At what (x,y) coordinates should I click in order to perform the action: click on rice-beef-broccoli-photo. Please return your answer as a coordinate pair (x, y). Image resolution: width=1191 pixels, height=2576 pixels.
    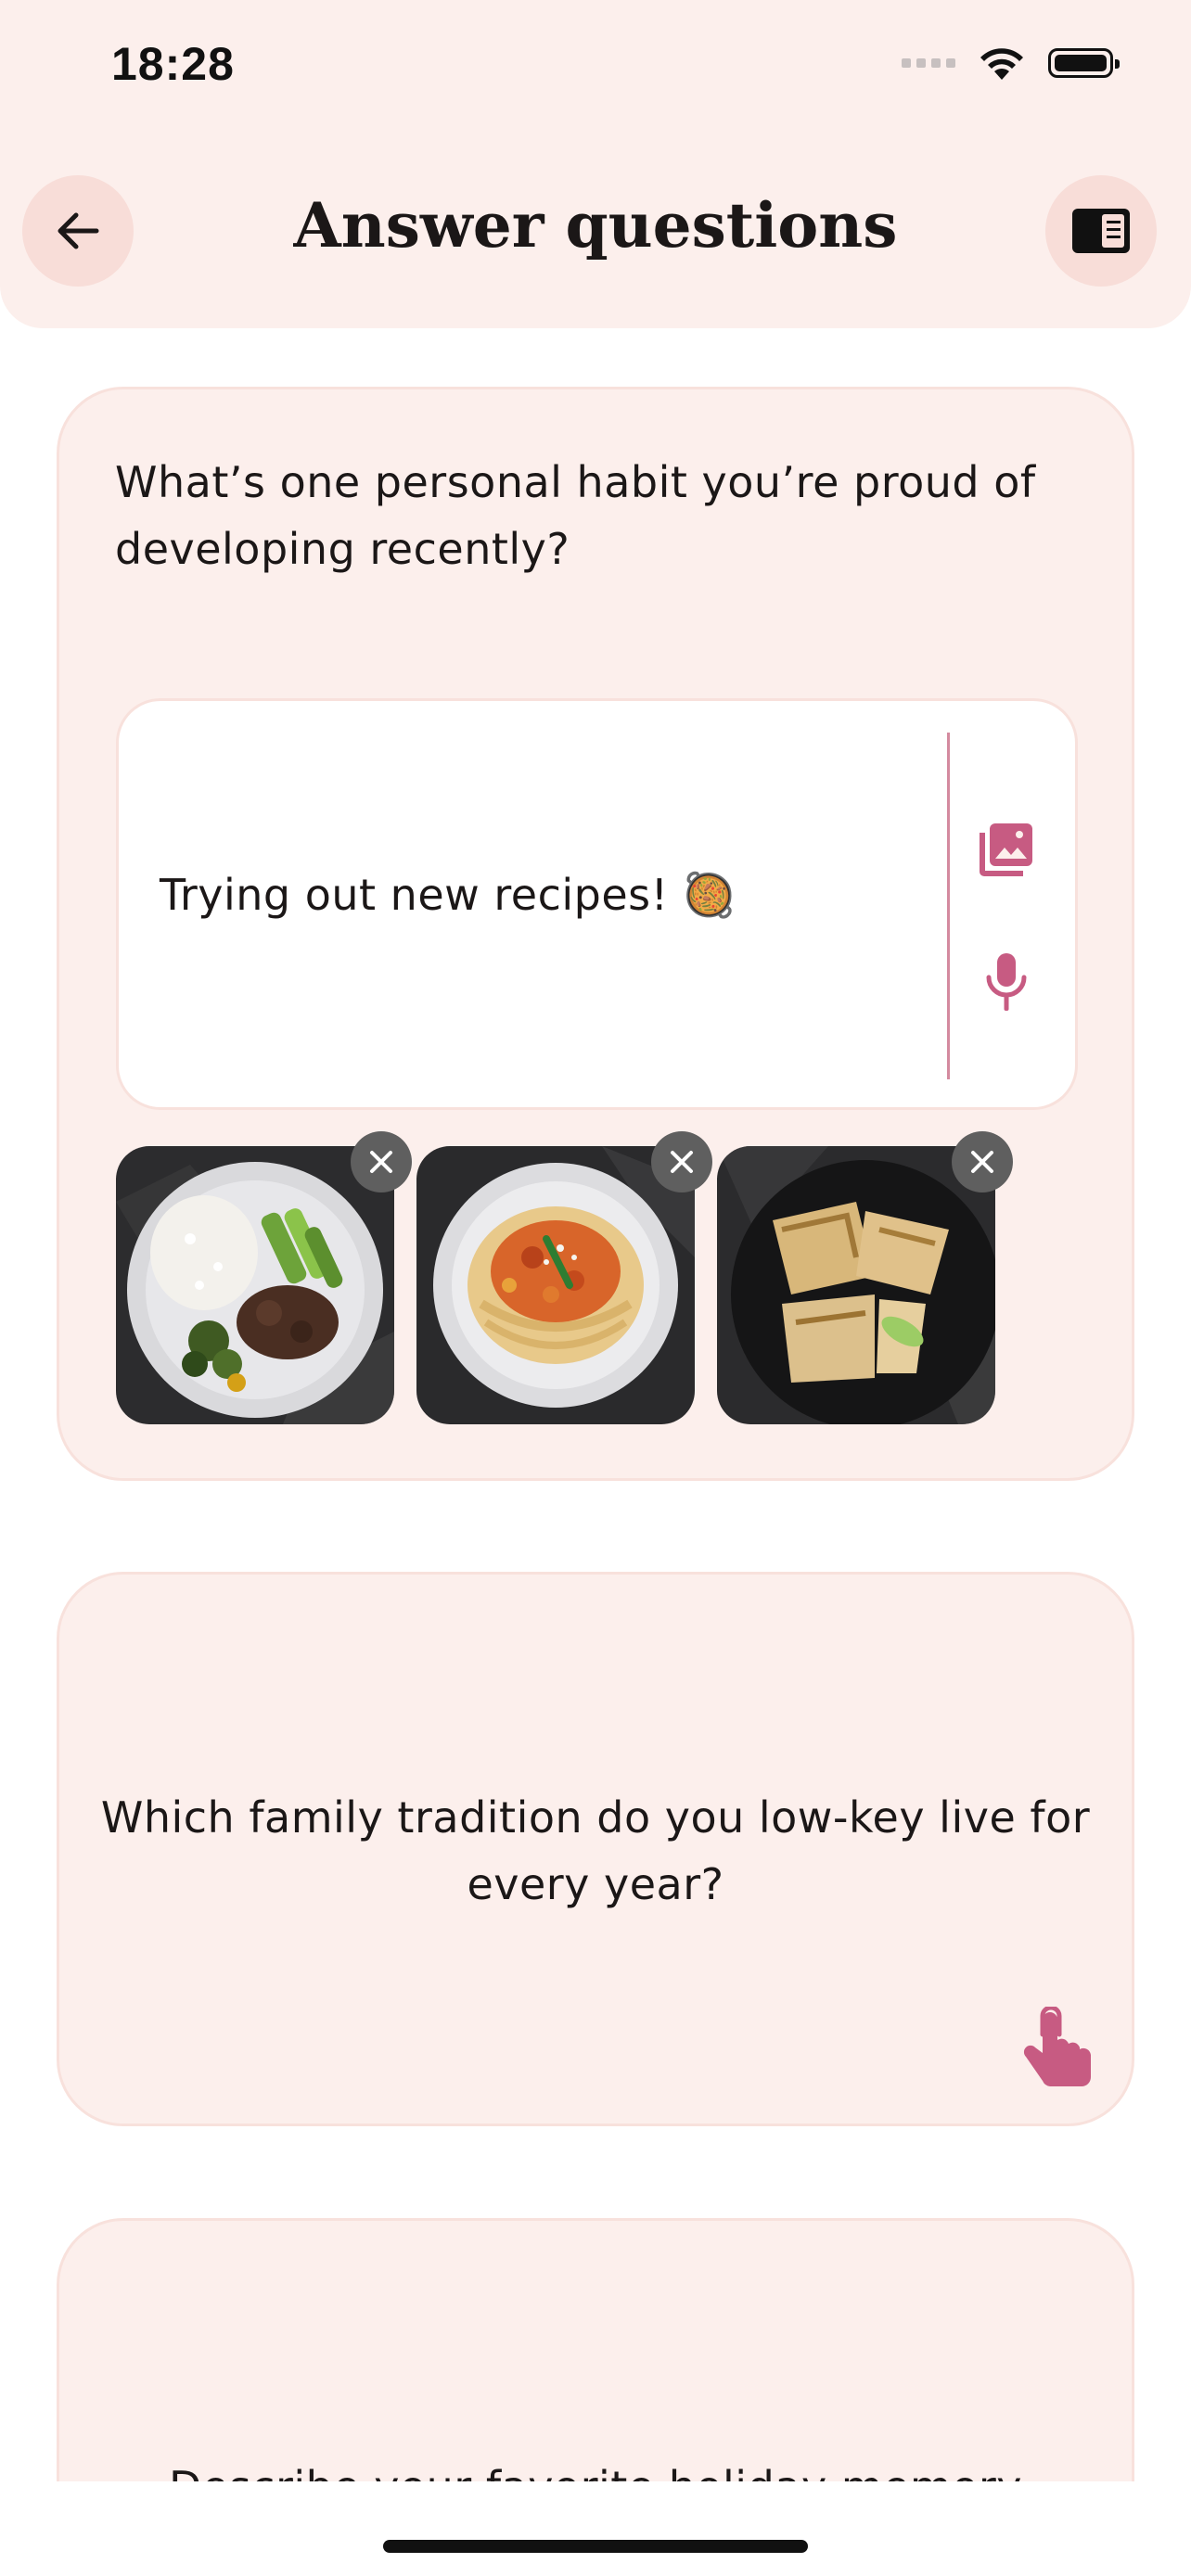
    Looking at the image, I should click on (255, 1285).